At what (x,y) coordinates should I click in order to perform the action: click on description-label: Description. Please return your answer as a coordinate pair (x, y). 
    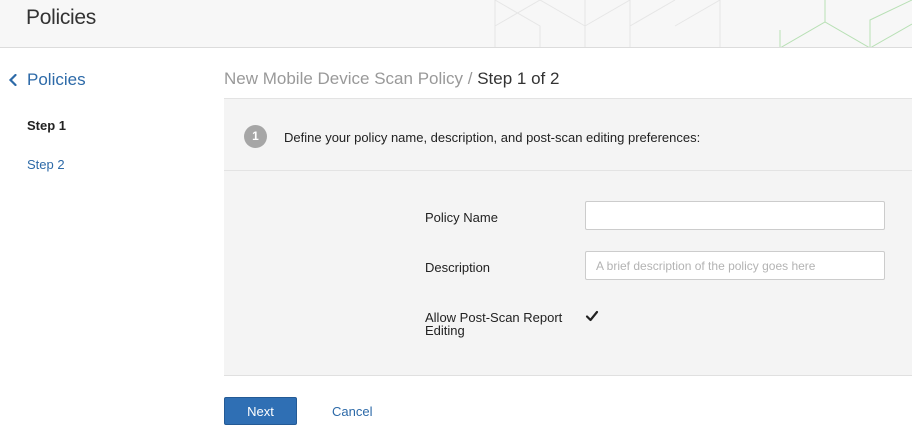
    Looking at the image, I should click on (458, 267).